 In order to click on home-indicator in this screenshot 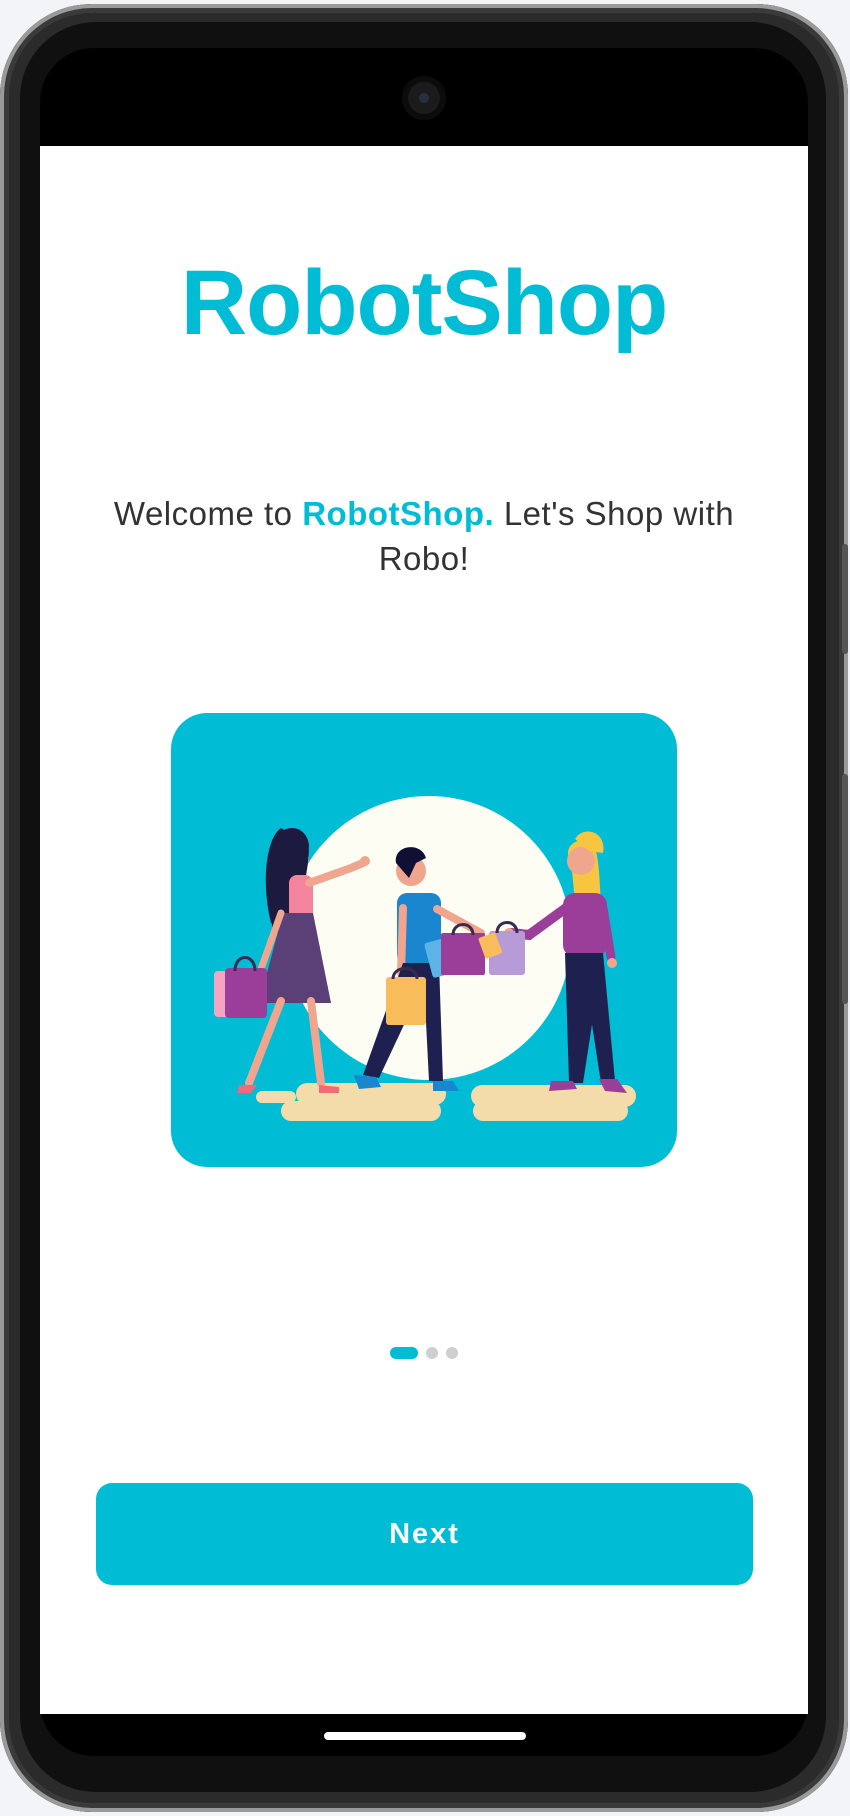, I will do `click(425, 1736)`.